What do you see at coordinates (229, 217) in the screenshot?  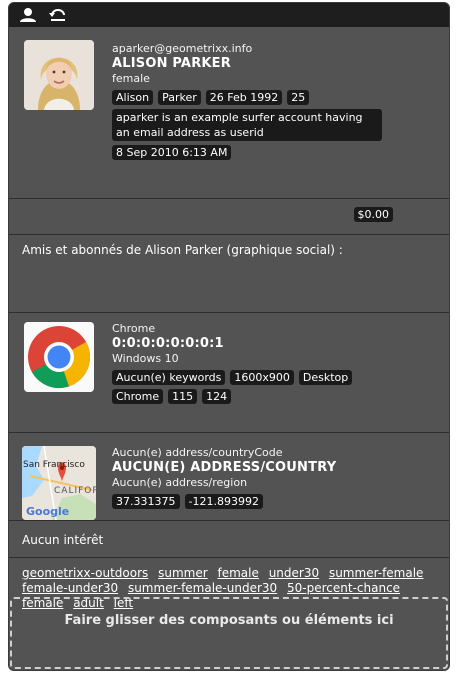 I see `cart-section: $0.00` at bounding box center [229, 217].